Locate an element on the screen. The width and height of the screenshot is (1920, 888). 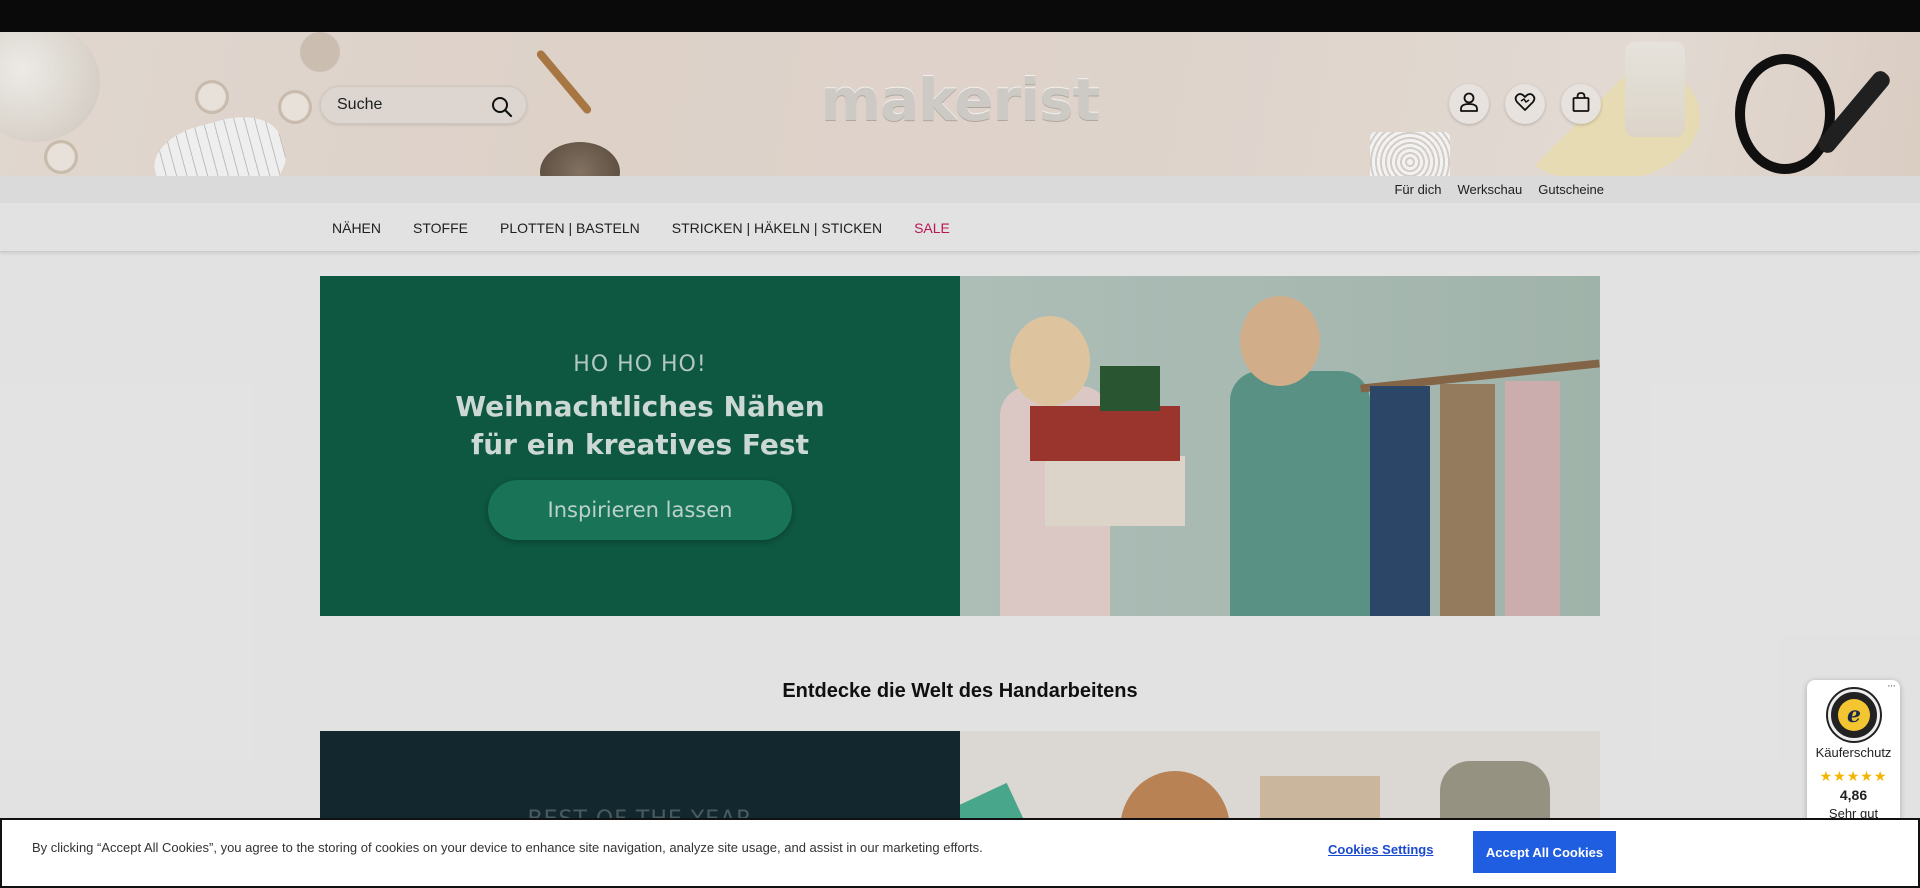
hero-title-line2: für ein kreatives Fest is located at coordinates (640, 444).